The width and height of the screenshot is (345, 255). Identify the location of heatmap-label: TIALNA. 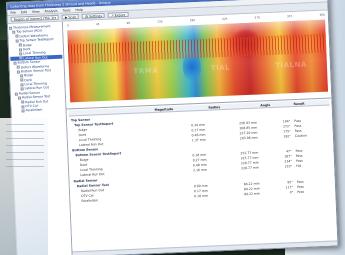
(291, 65).